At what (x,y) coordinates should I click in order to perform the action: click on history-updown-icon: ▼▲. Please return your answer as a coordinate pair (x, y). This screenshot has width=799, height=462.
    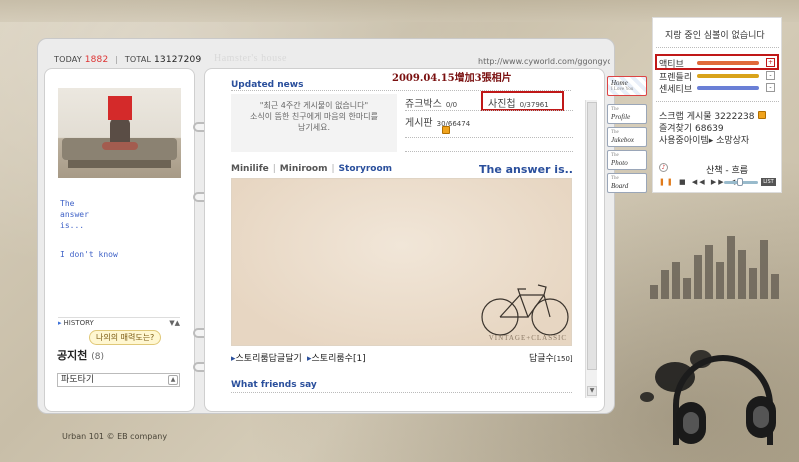
    Looking at the image, I should click on (174, 323).